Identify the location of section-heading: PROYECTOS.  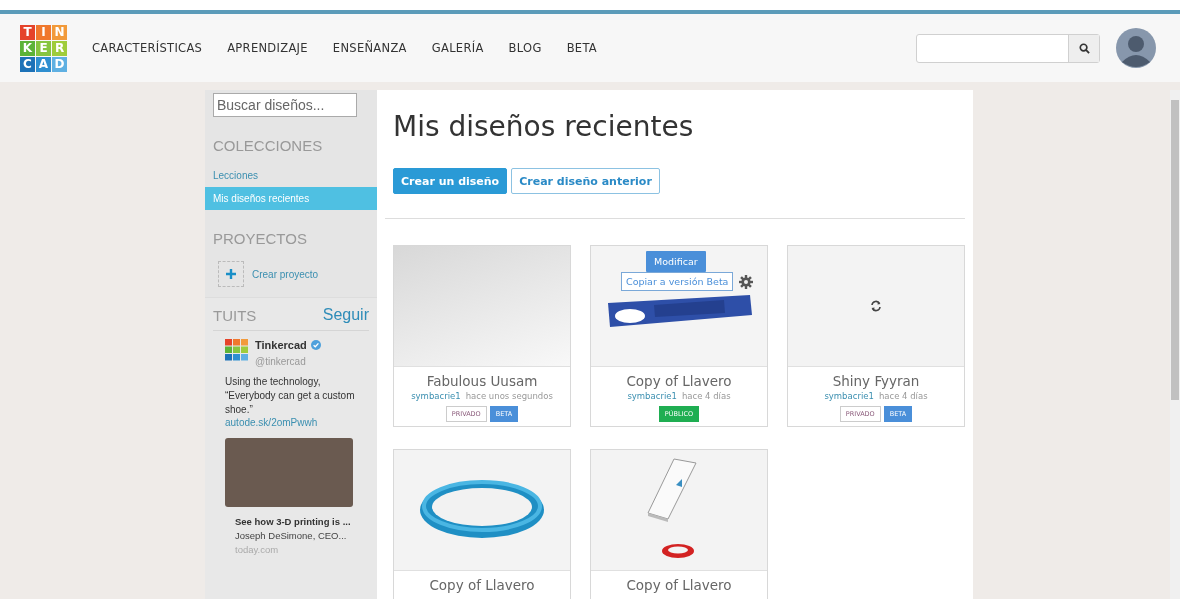
(260, 238).